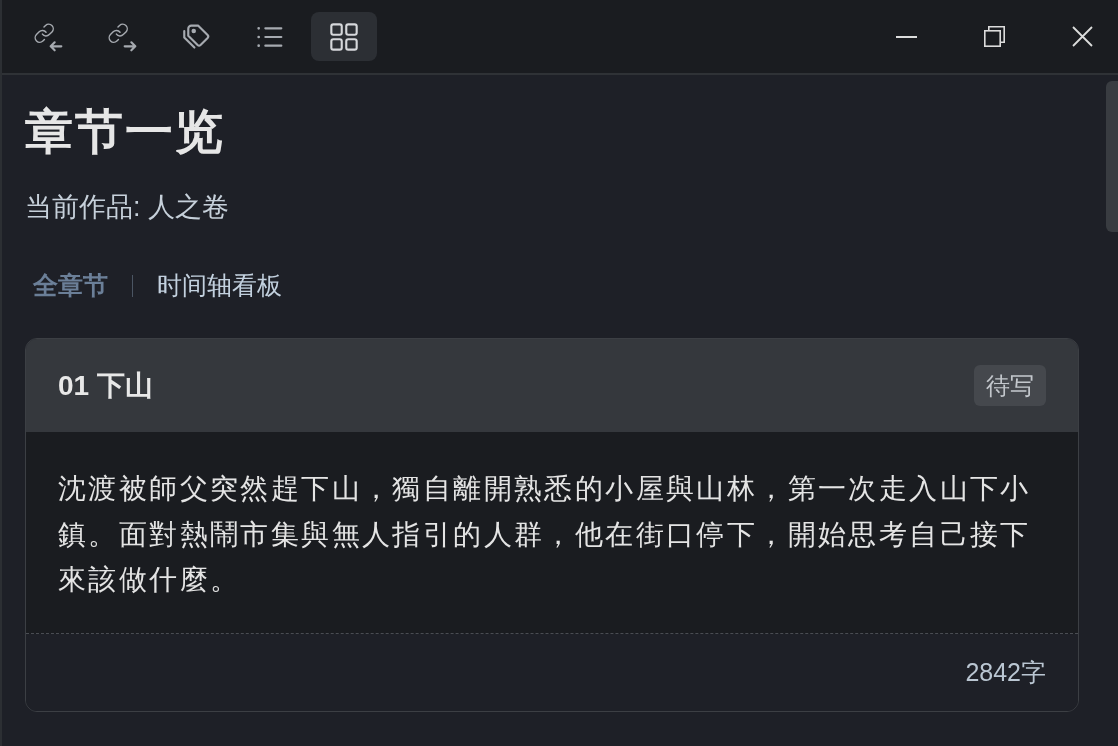 The width and height of the screenshot is (1118, 746). I want to click on scrollbar-thumb, so click(1112, 156).